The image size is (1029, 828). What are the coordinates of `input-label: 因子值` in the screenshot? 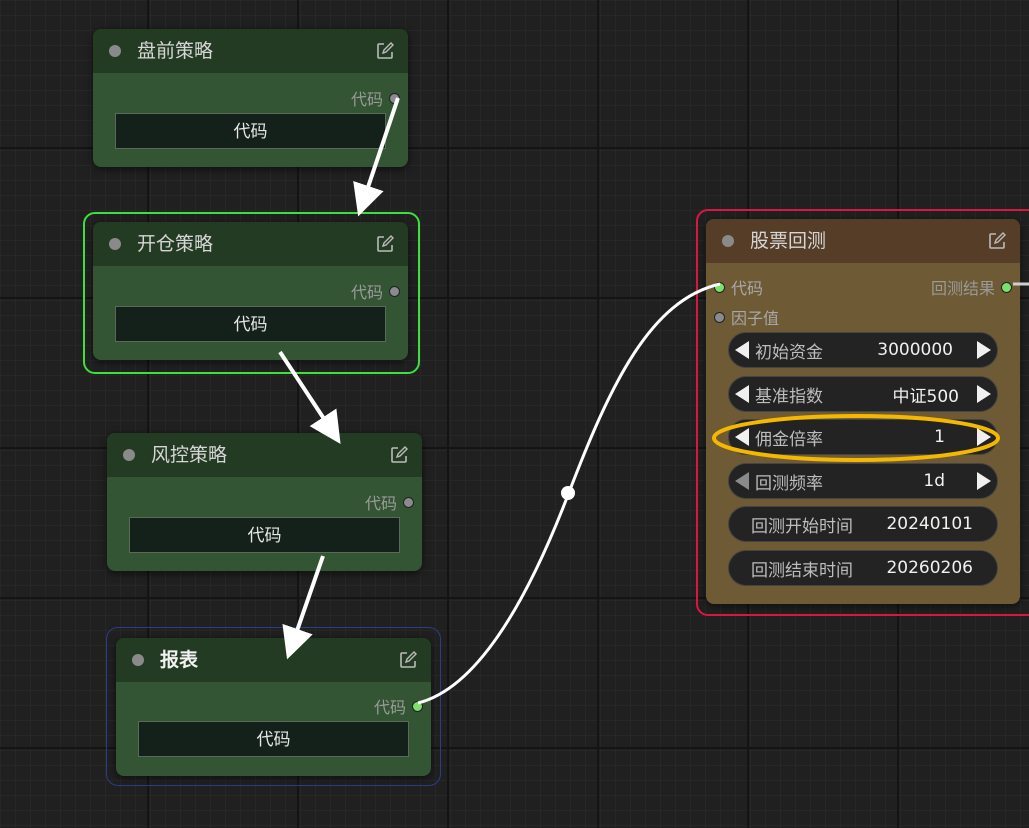 It's located at (755, 318).